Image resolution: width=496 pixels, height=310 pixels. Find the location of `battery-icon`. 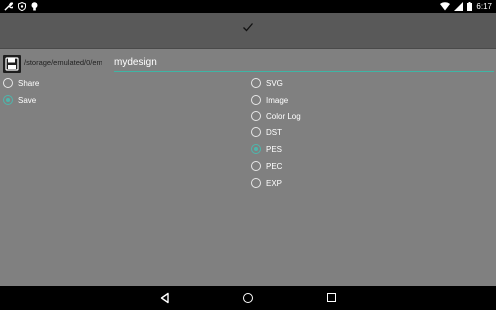

battery-icon is located at coordinates (470, 6).